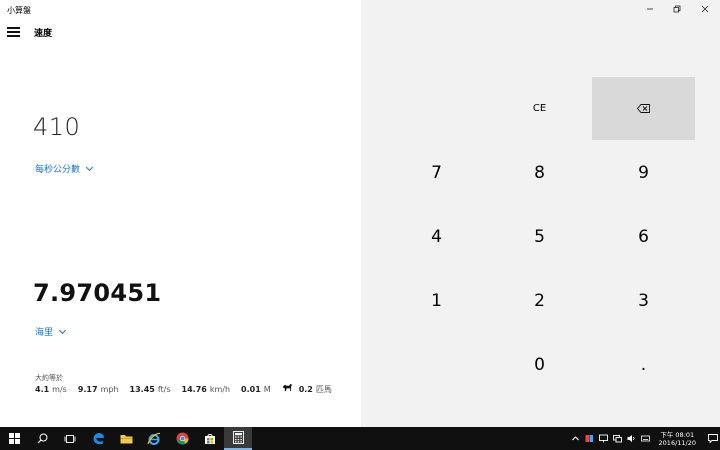 The height and width of the screenshot is (450, 720). What do you see at coordinates (617, 438) in the screenshot?
I see `network-icon` at bounding box center [617, 438].